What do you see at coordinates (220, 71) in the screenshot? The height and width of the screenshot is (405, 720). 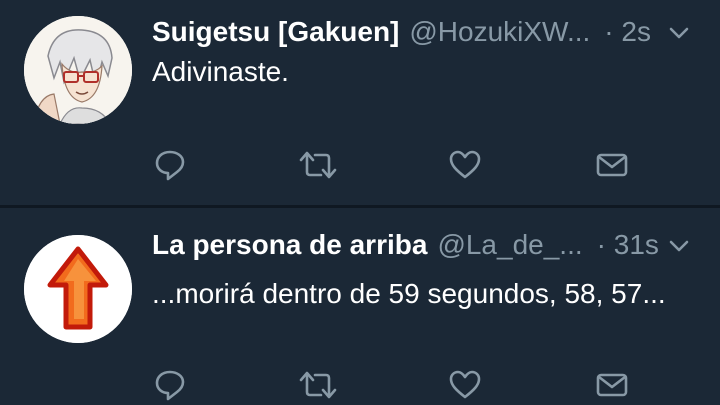 I see `tweet-text: Adivinaste.` at bounding box center [220, 71].